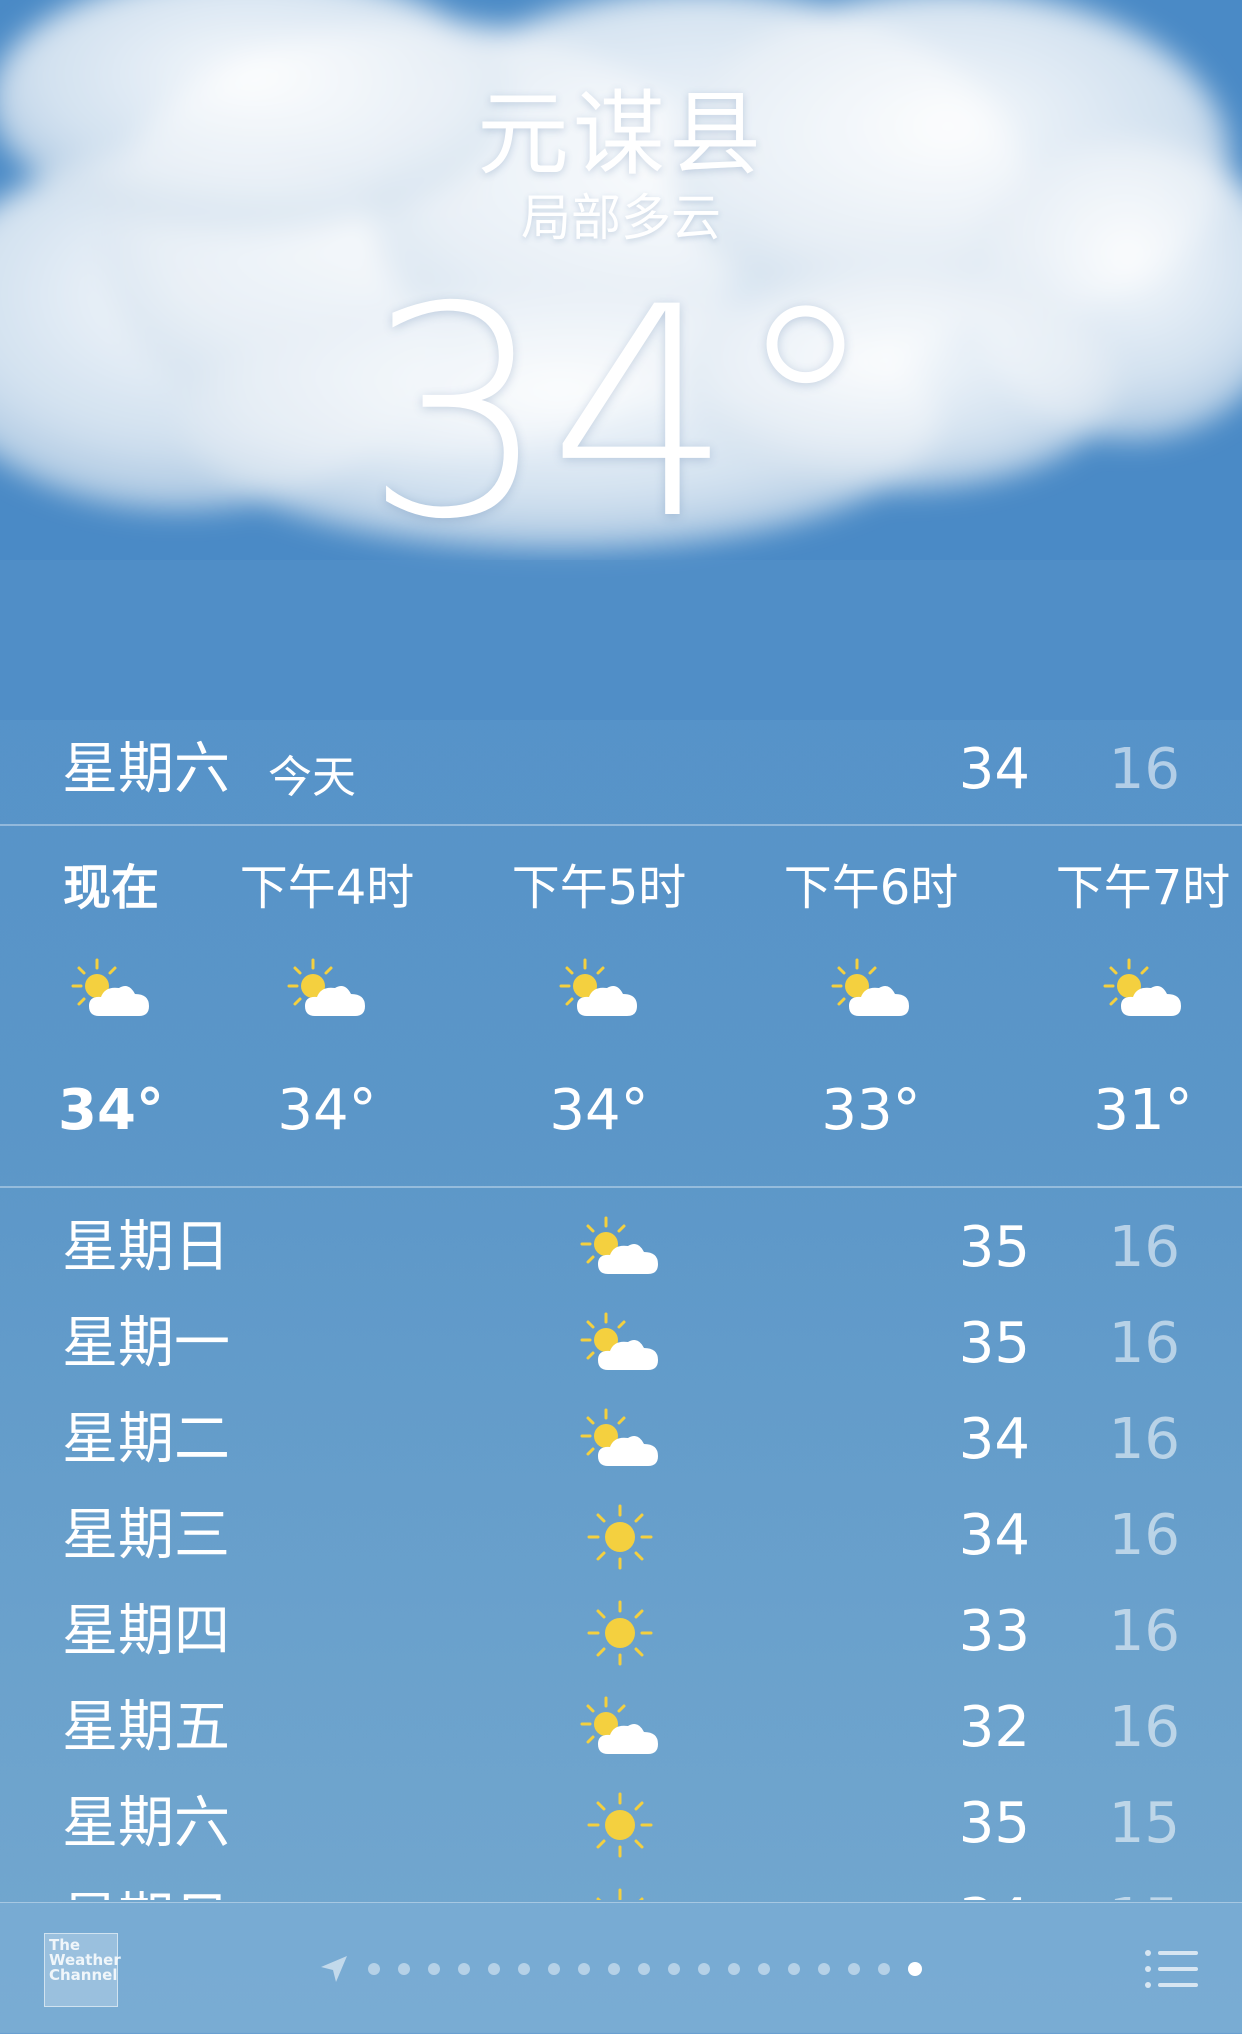 This screenshot has height=2034, width=1242. I want to click on daily-row: 星期日 34 15, so click(621, 1886).